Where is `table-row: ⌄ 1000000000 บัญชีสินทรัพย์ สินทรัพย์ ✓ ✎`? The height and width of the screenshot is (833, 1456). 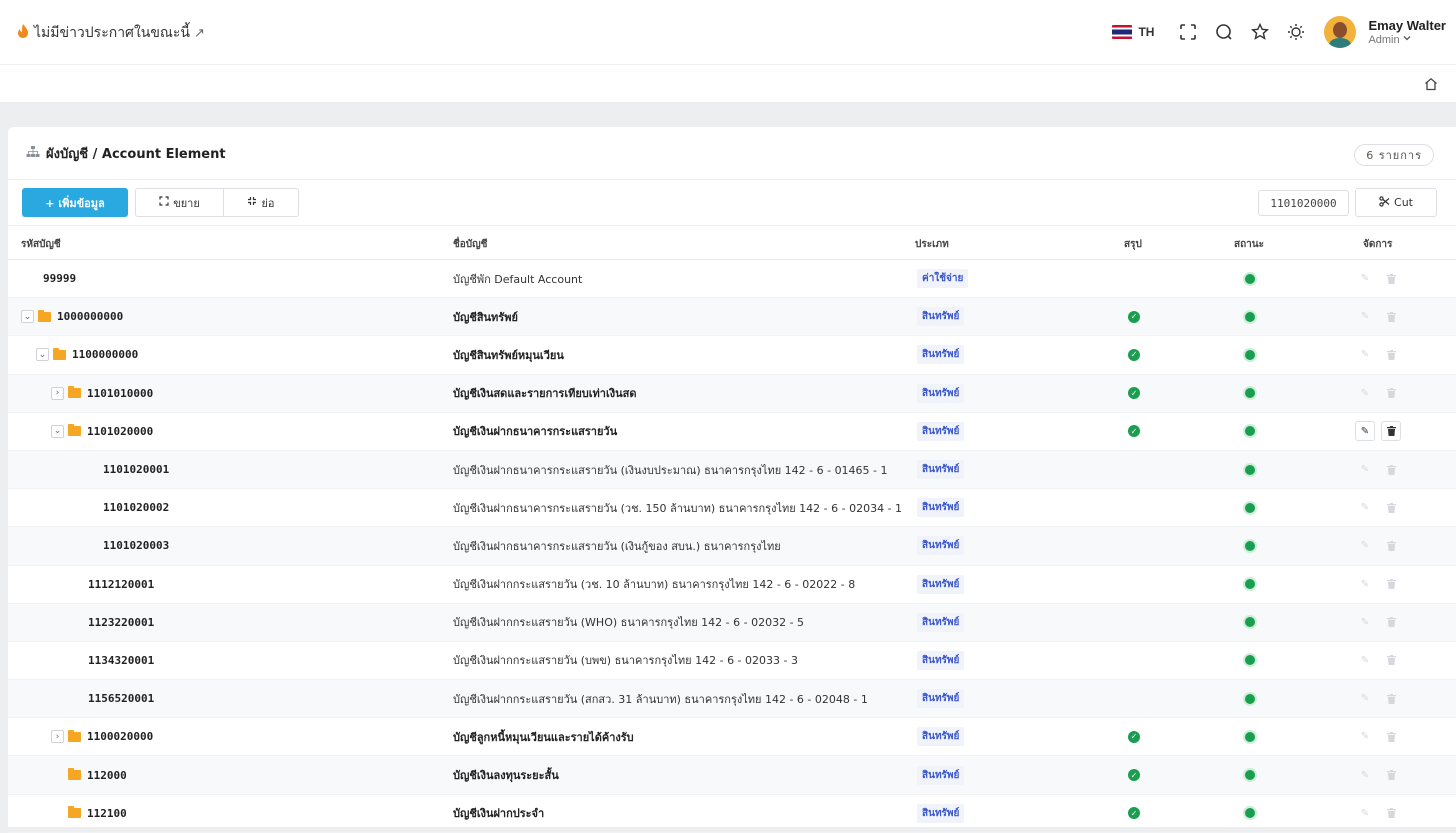 table-row: ⌄ 1000000000 บัญชีสินทรัพย์ สินทรัพย์ ✓ ✎ is located at coordinates (732, 317).